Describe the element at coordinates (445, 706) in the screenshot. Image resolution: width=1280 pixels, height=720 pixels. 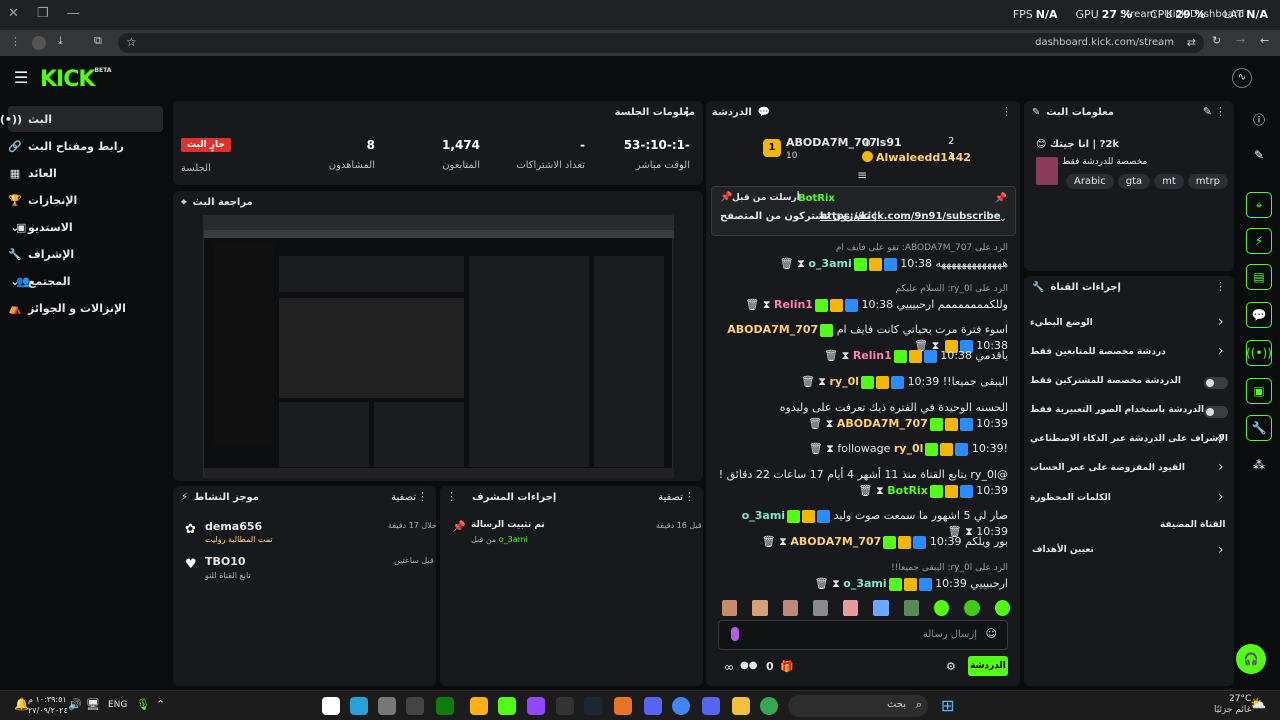
I see `xbox-icon` at that location.